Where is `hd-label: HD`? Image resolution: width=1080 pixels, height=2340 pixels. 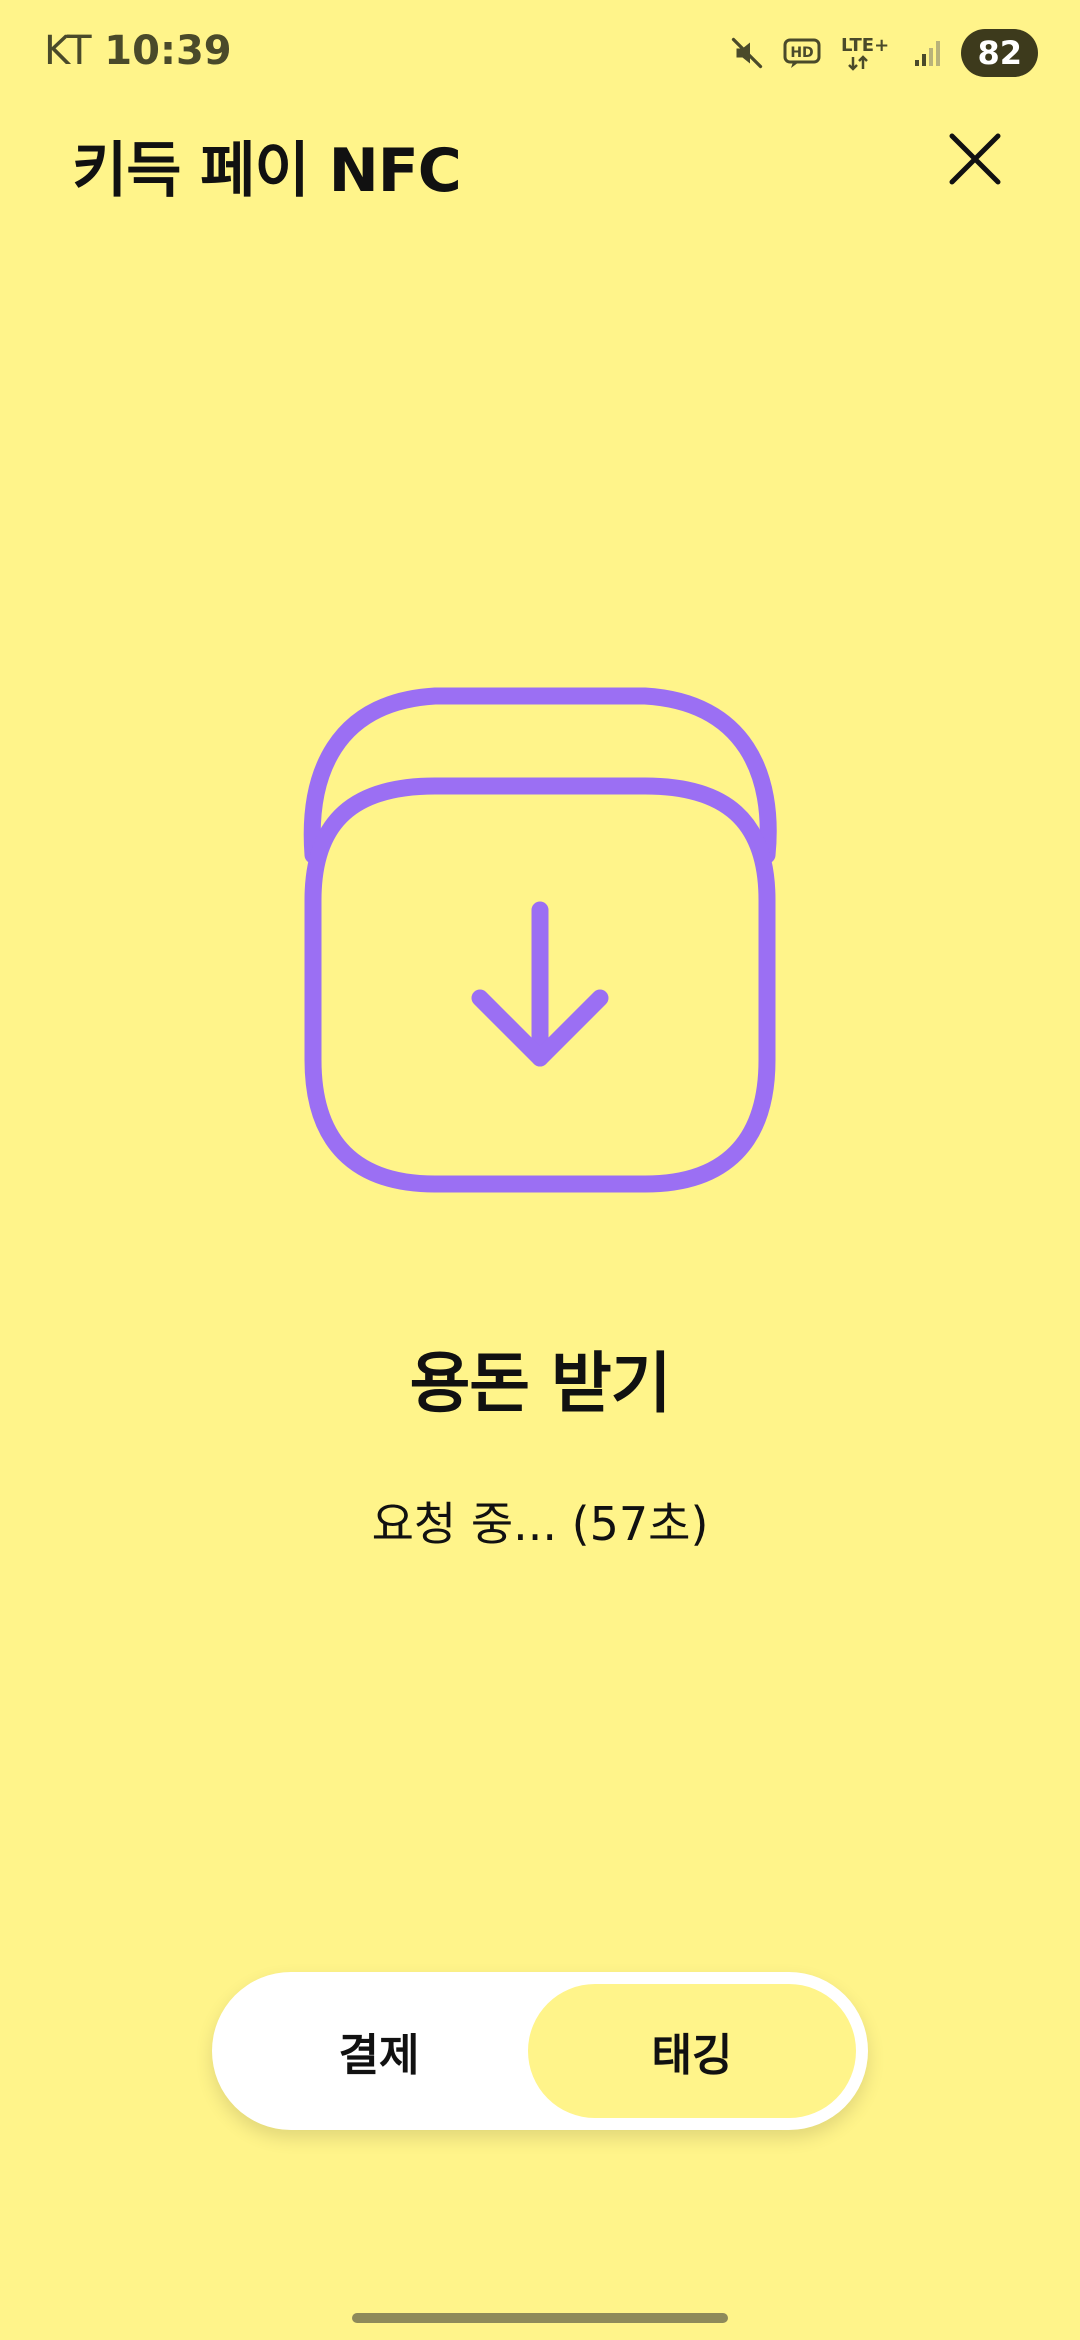
hd-label: HD is located at coordinates (802, 53).